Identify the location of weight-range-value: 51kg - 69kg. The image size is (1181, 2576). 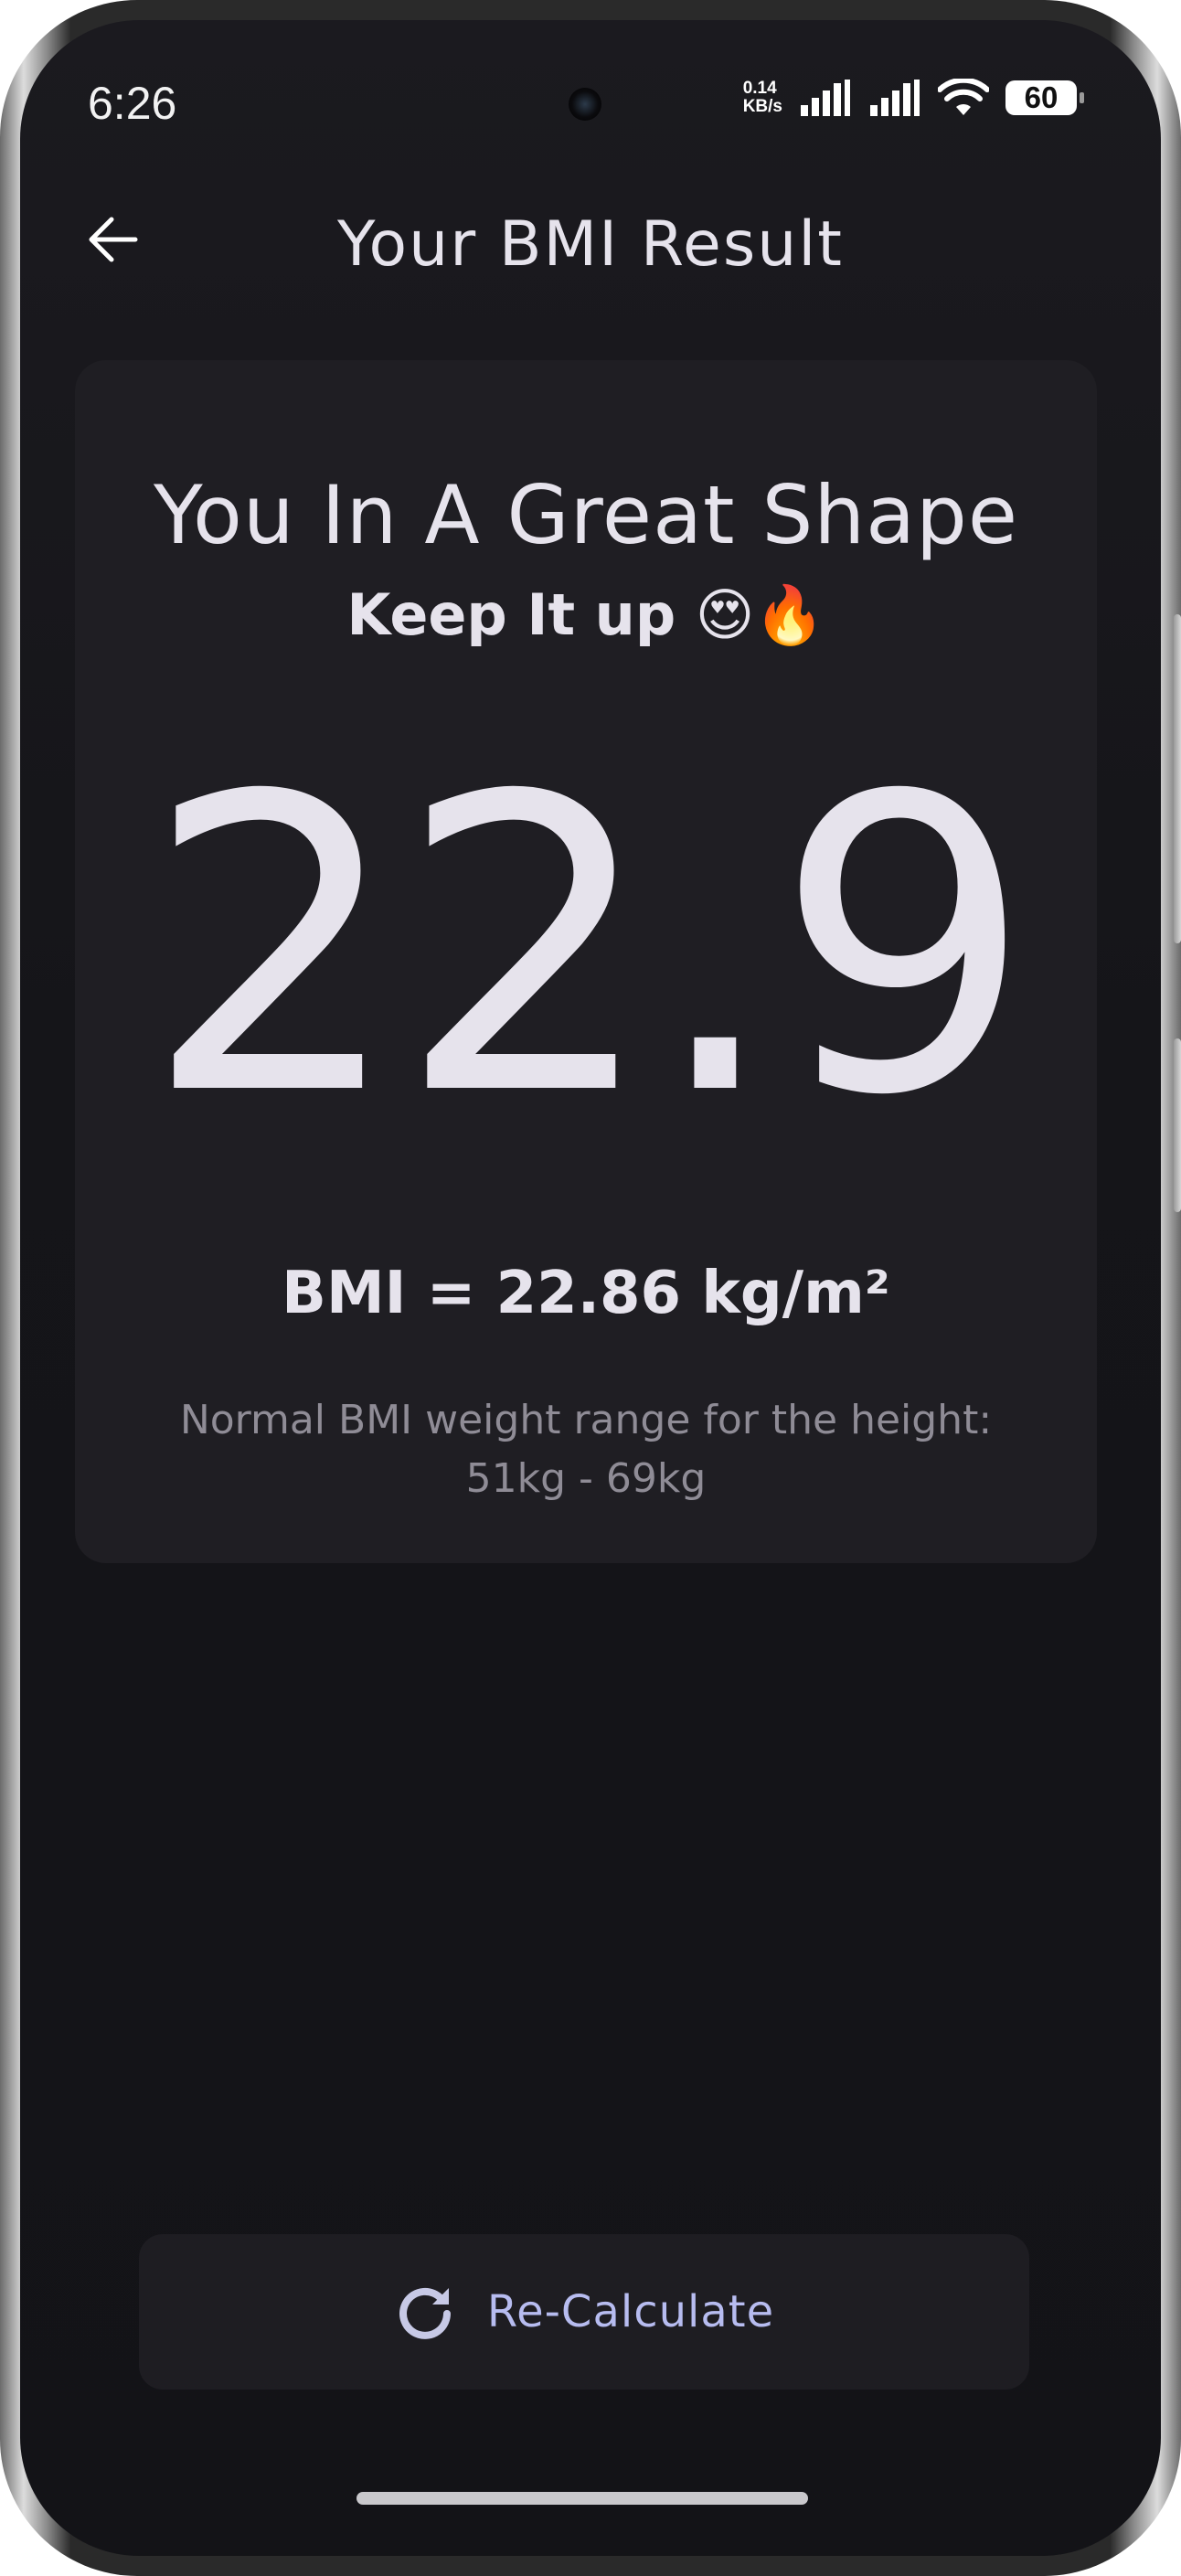
(586, 1478).